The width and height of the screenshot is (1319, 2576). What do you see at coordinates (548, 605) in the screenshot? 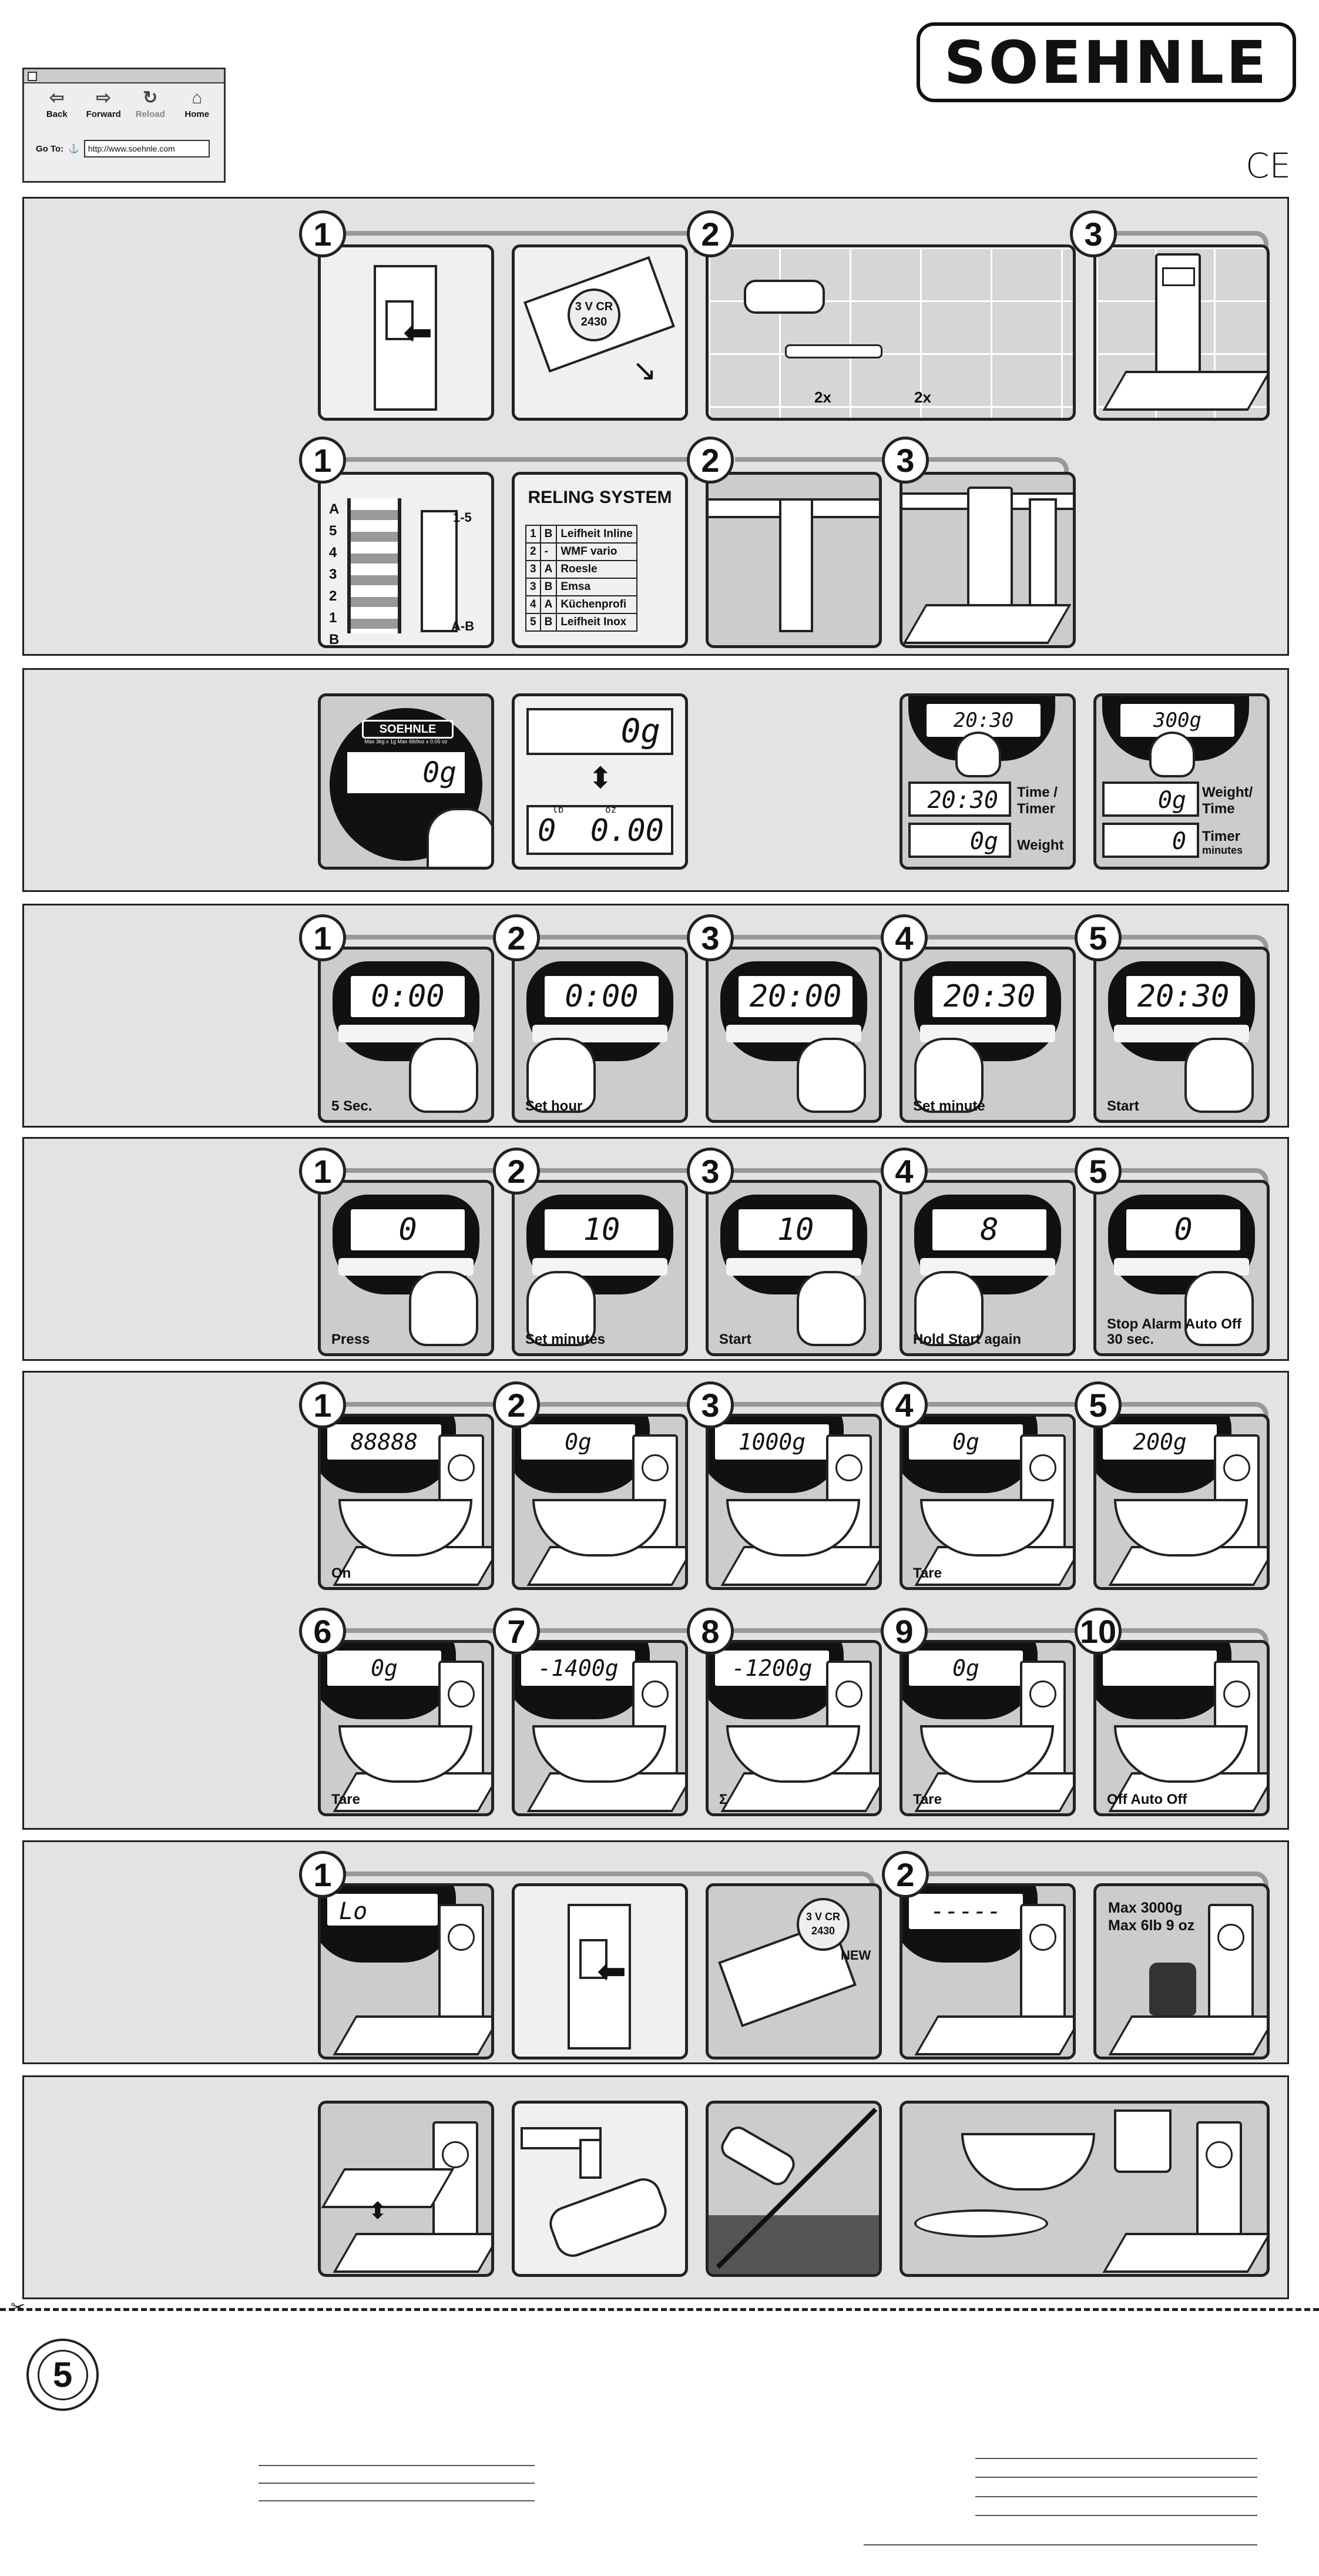
I see `cell-side: A` at bounding box center [548, 605].